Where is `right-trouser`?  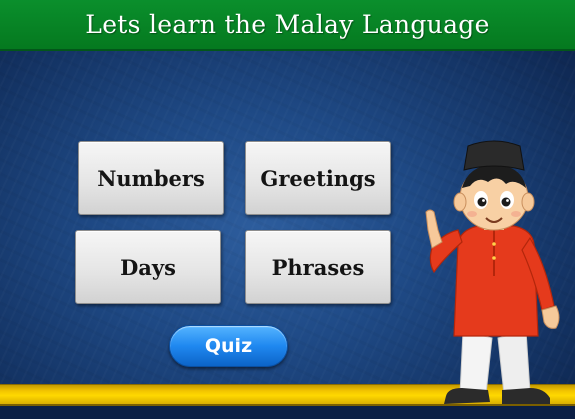 right-trouser is located at coordinates (514, 362).